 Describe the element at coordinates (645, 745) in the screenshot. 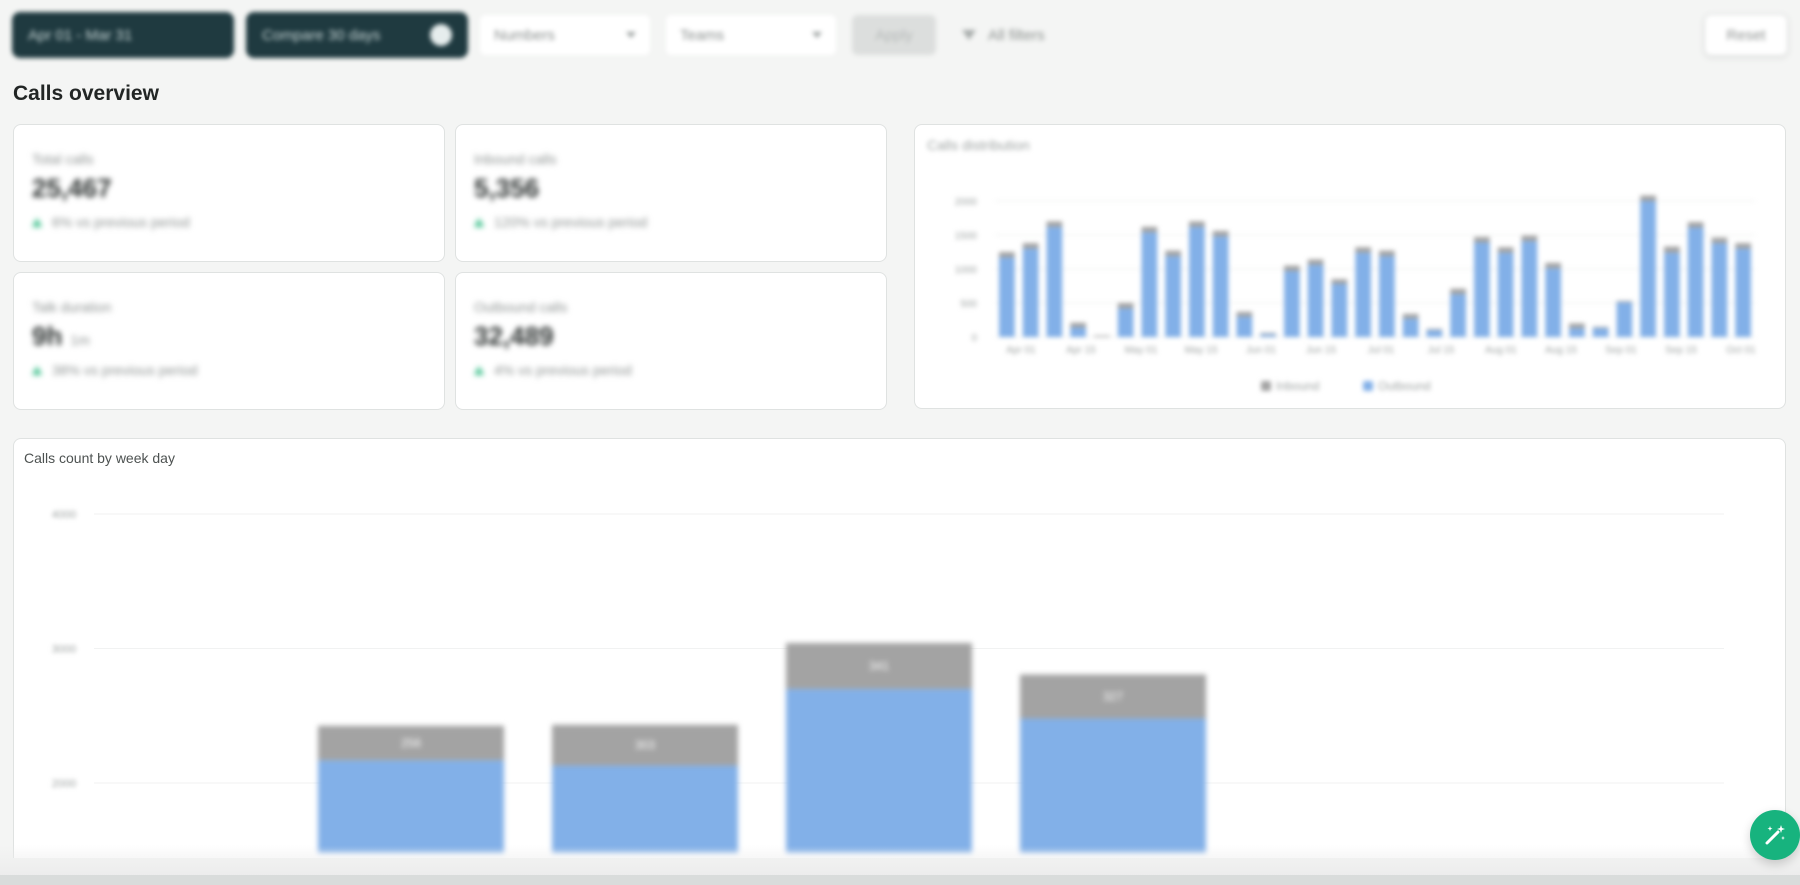

I see `inbound-data-label: 303` at that location.